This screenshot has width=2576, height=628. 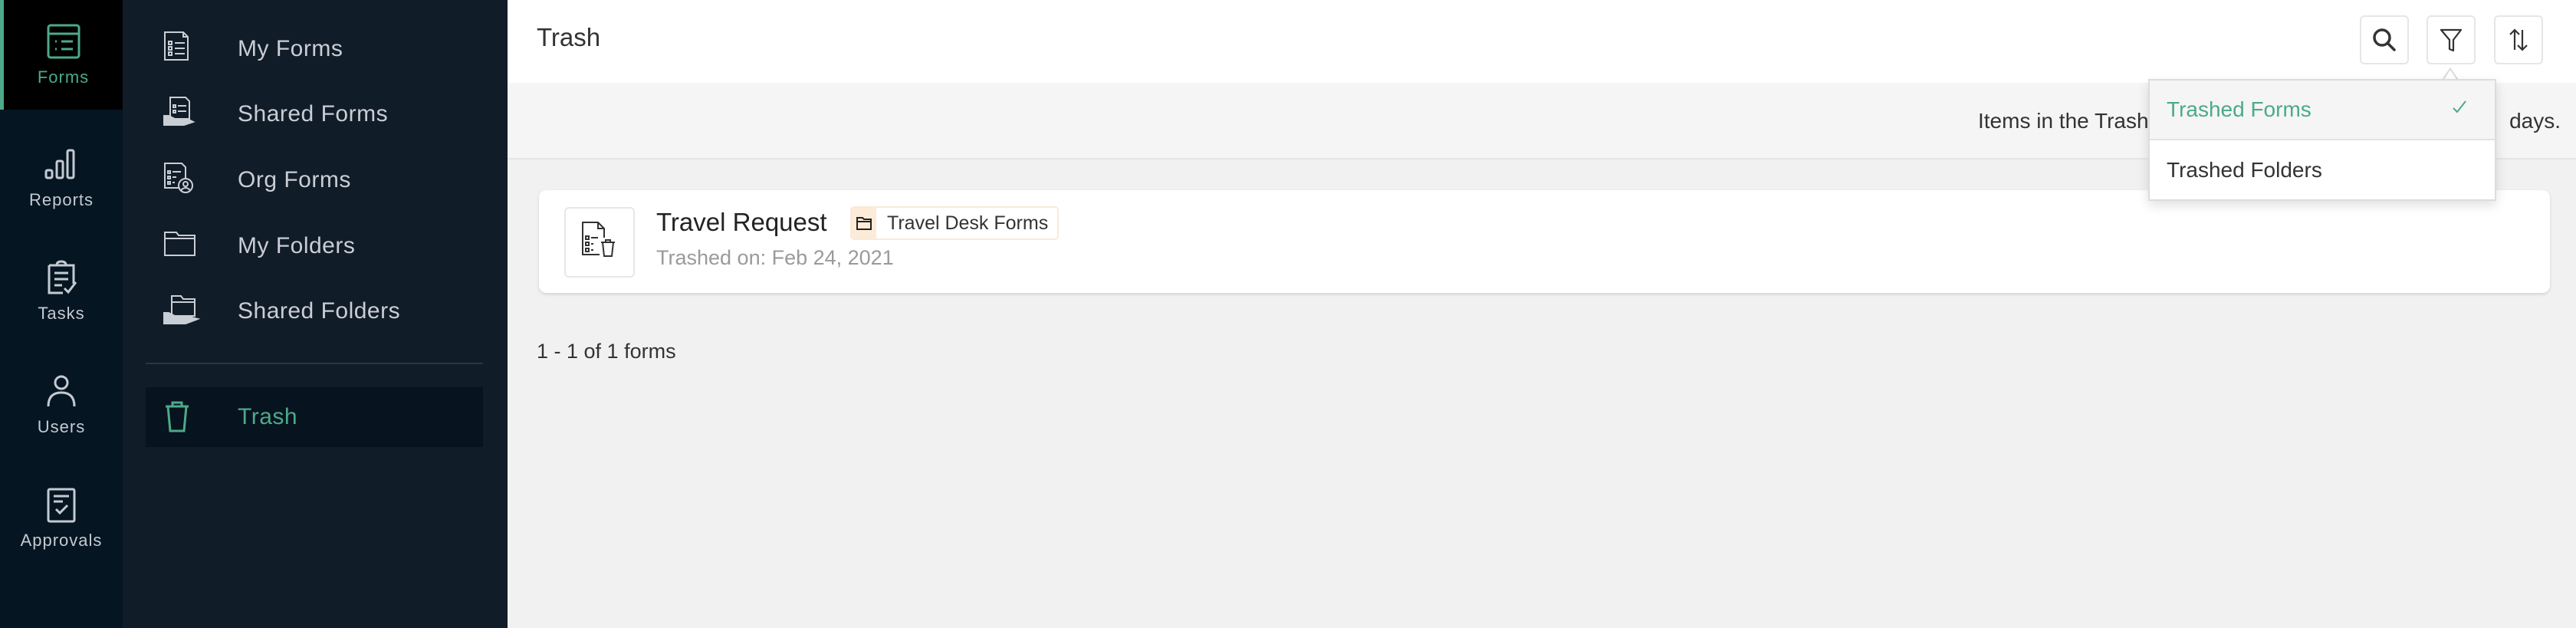 I want to click on forms-icon, so click(x=63, y=41).